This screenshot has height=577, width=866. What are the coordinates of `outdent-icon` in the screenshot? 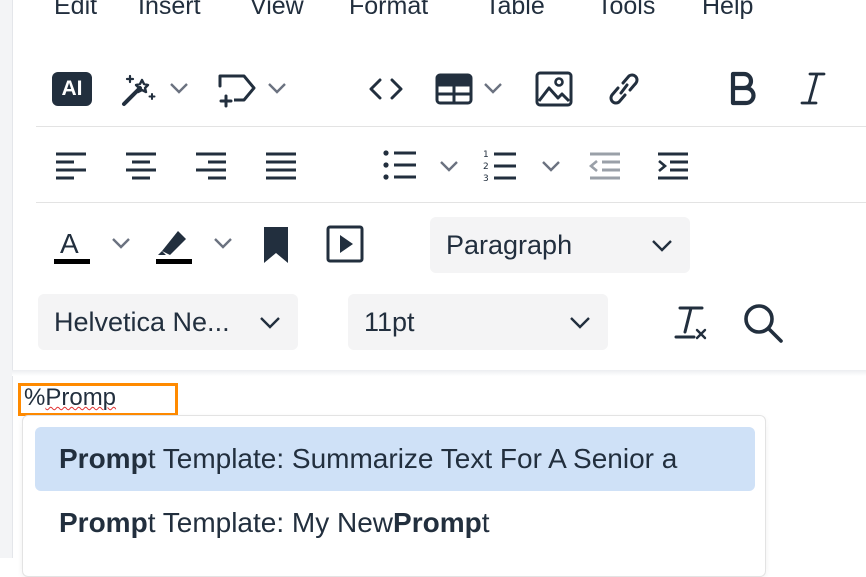 It's located at (604, 166).